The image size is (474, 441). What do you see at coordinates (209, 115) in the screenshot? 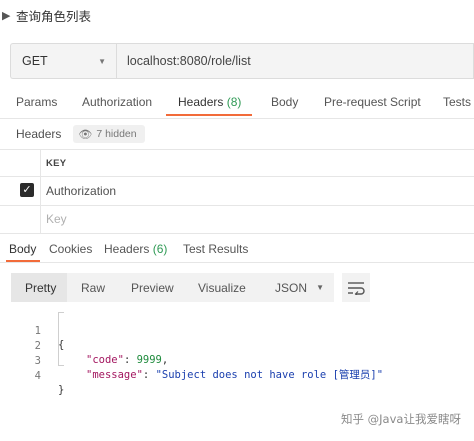
I see `active-tab-indicator` at bounding box center [209, 115].